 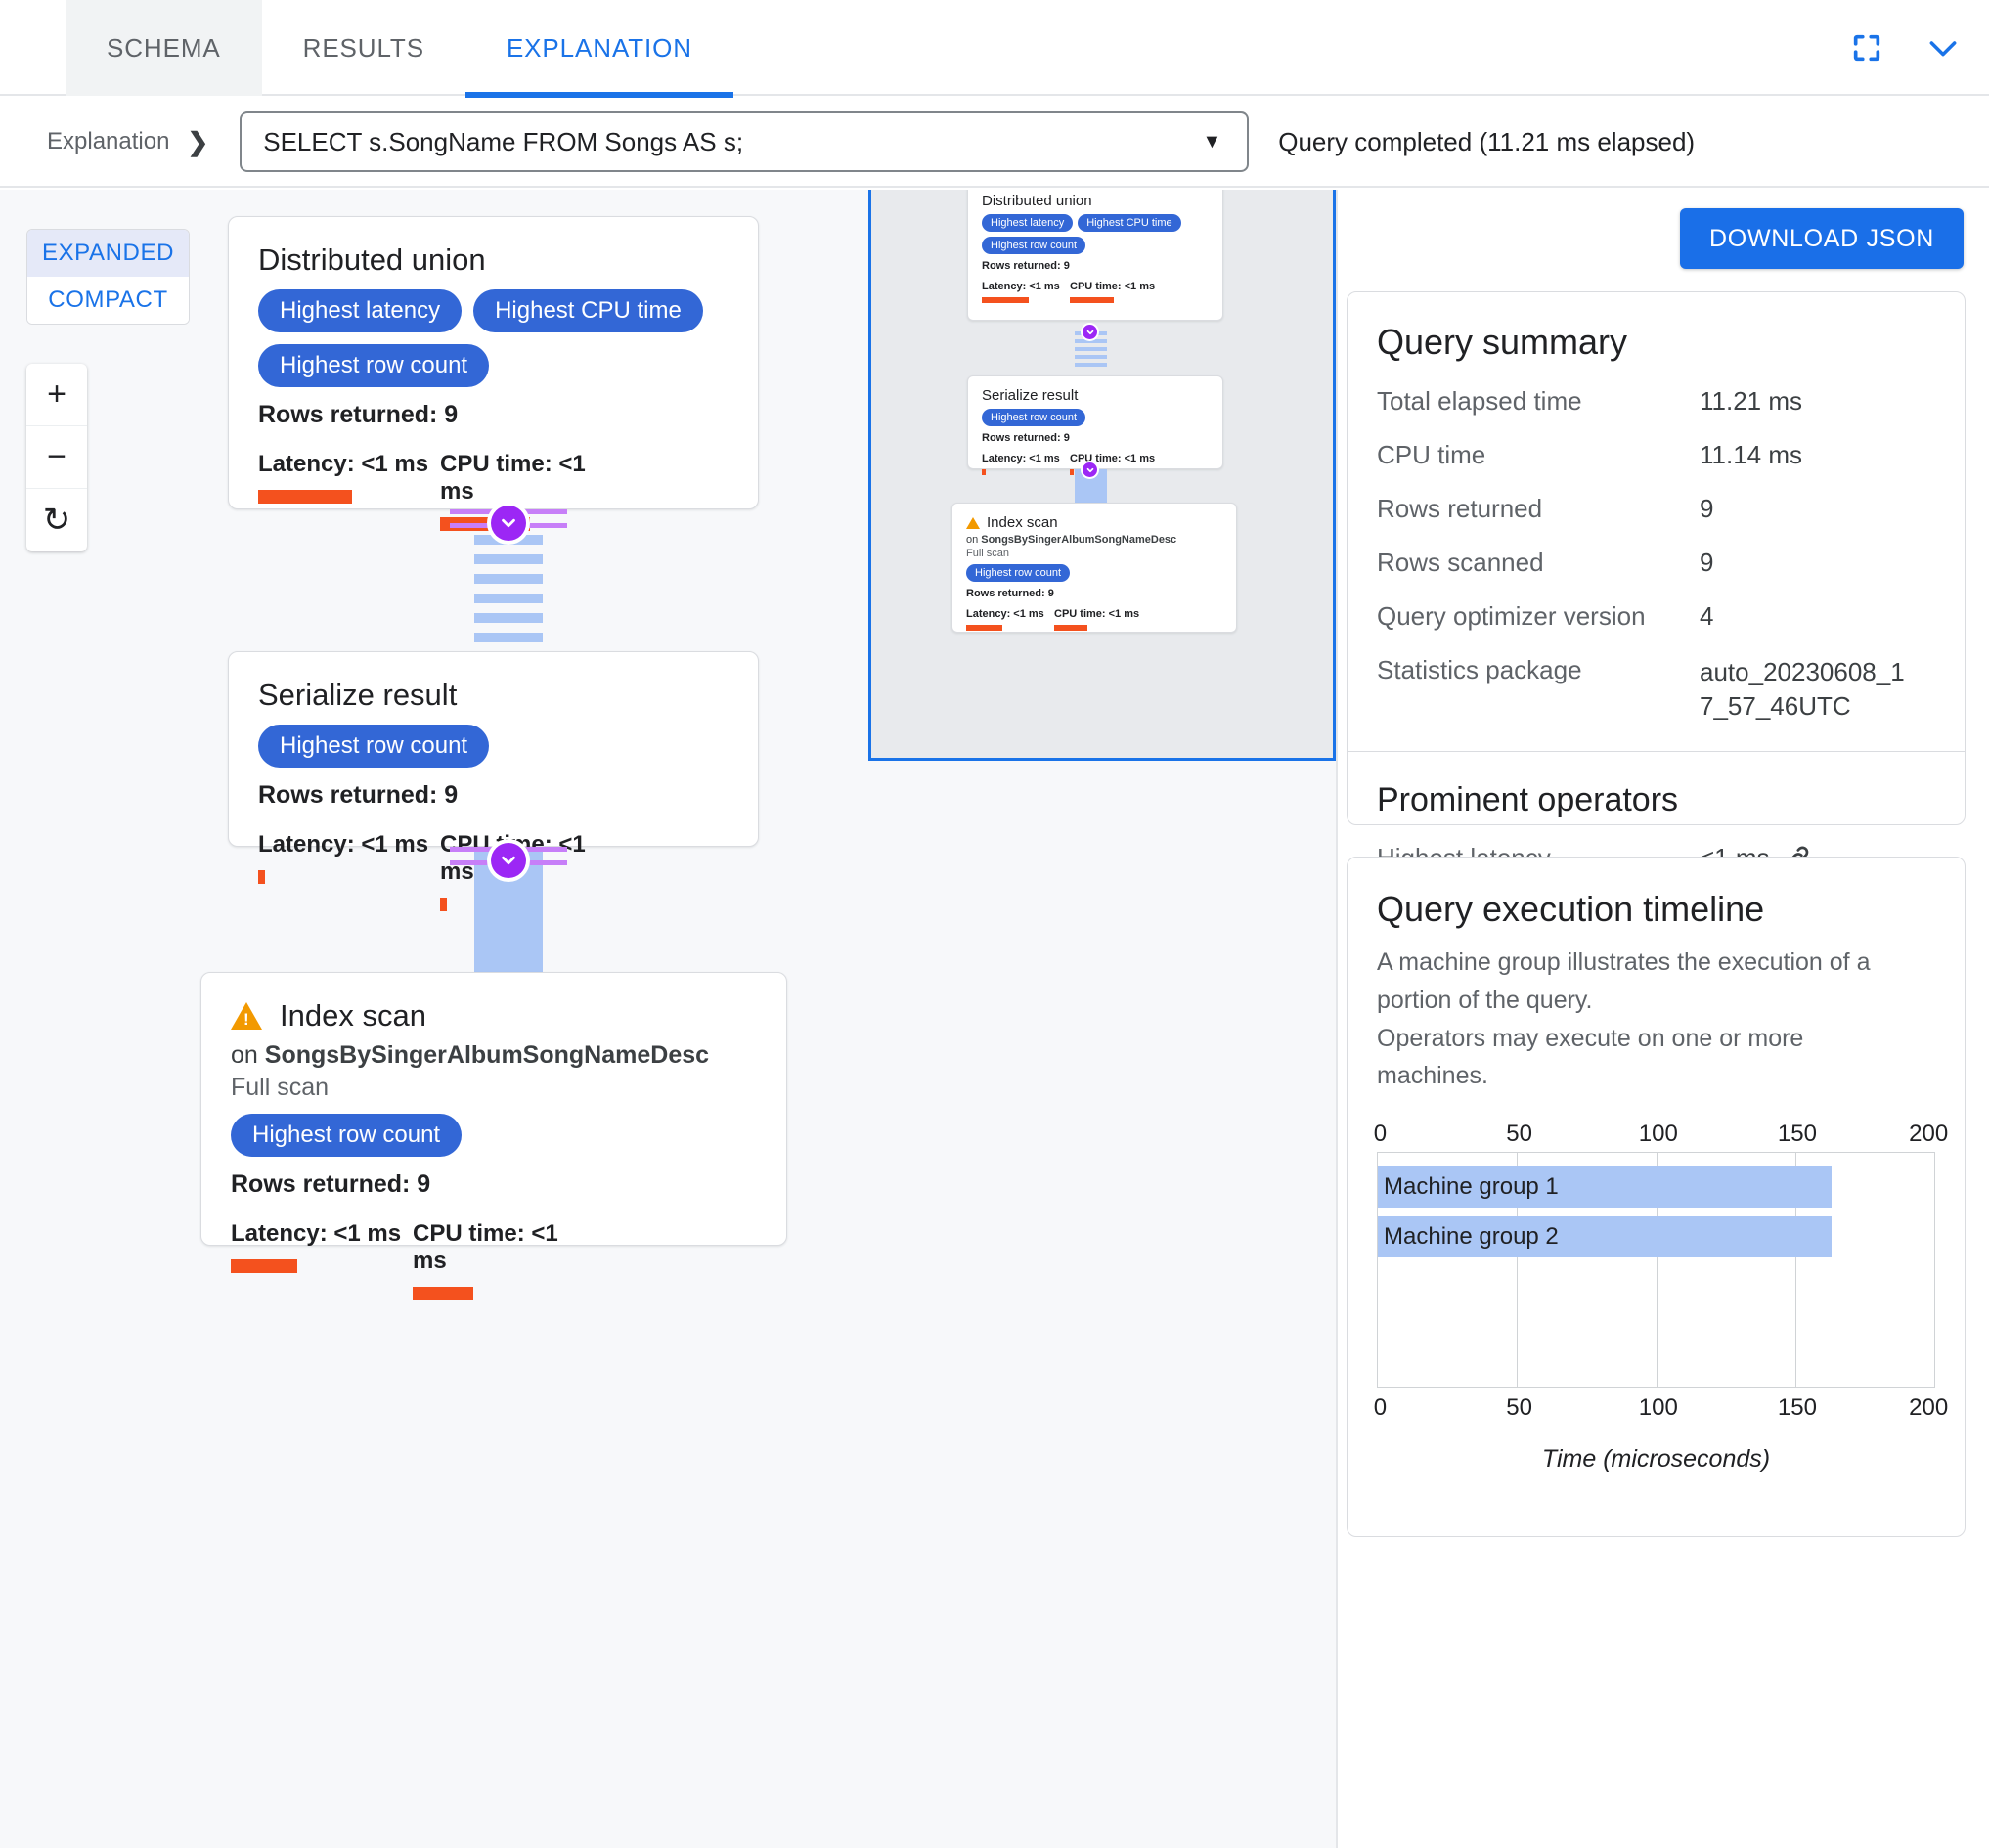 What do you see at coordinates (56, 520) in the screenshot?
I see `reset-view-button: ↻` at bounding box center [56, 520].